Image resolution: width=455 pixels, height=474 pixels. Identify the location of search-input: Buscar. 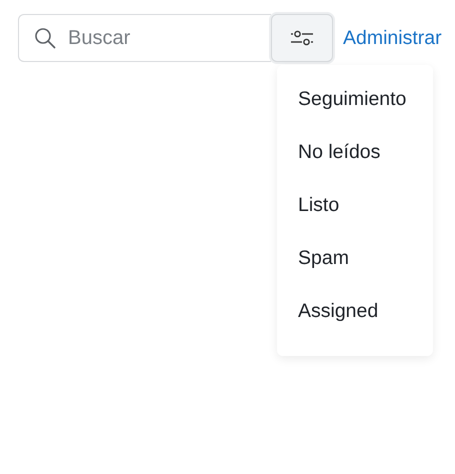
(148, 38).